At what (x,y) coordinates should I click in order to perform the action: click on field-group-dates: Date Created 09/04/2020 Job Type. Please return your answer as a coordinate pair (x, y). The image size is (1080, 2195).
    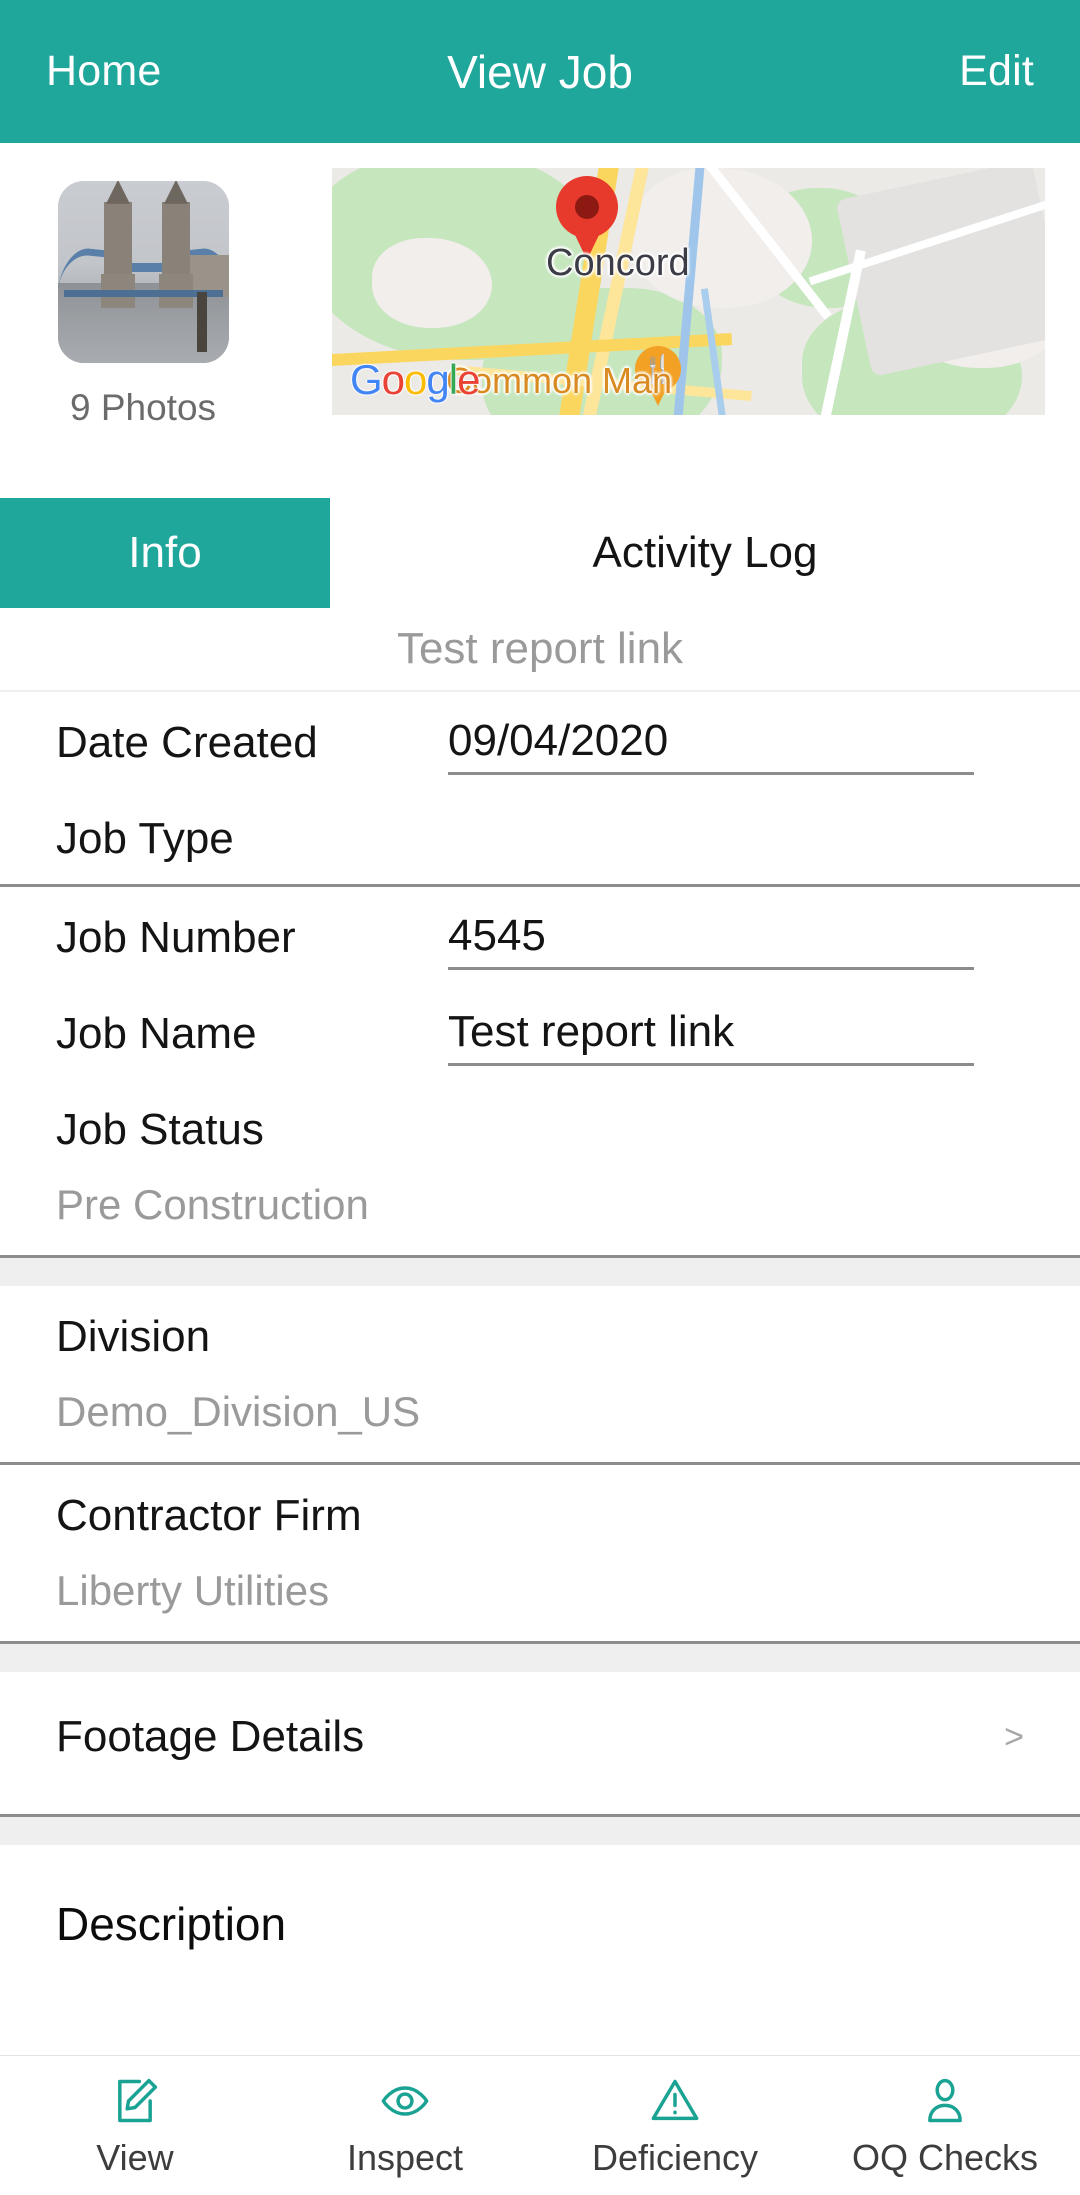
    Looking at the image, I should click on (540, 789).